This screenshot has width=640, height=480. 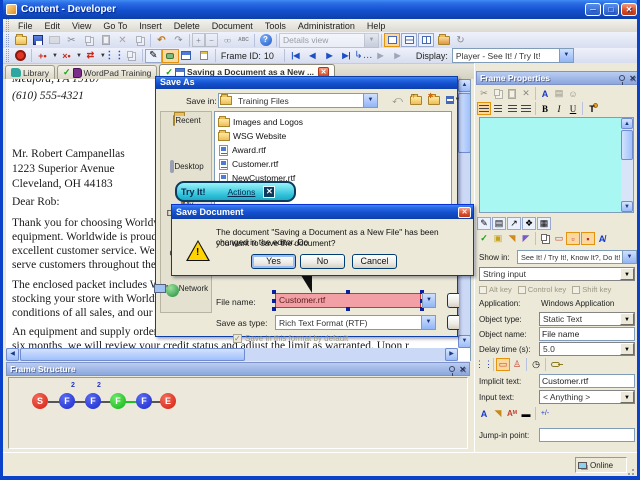 What do you see at coordinates (498, 93) in the screenshot?
I see `copy-icon` at bounding box center [498, 93].